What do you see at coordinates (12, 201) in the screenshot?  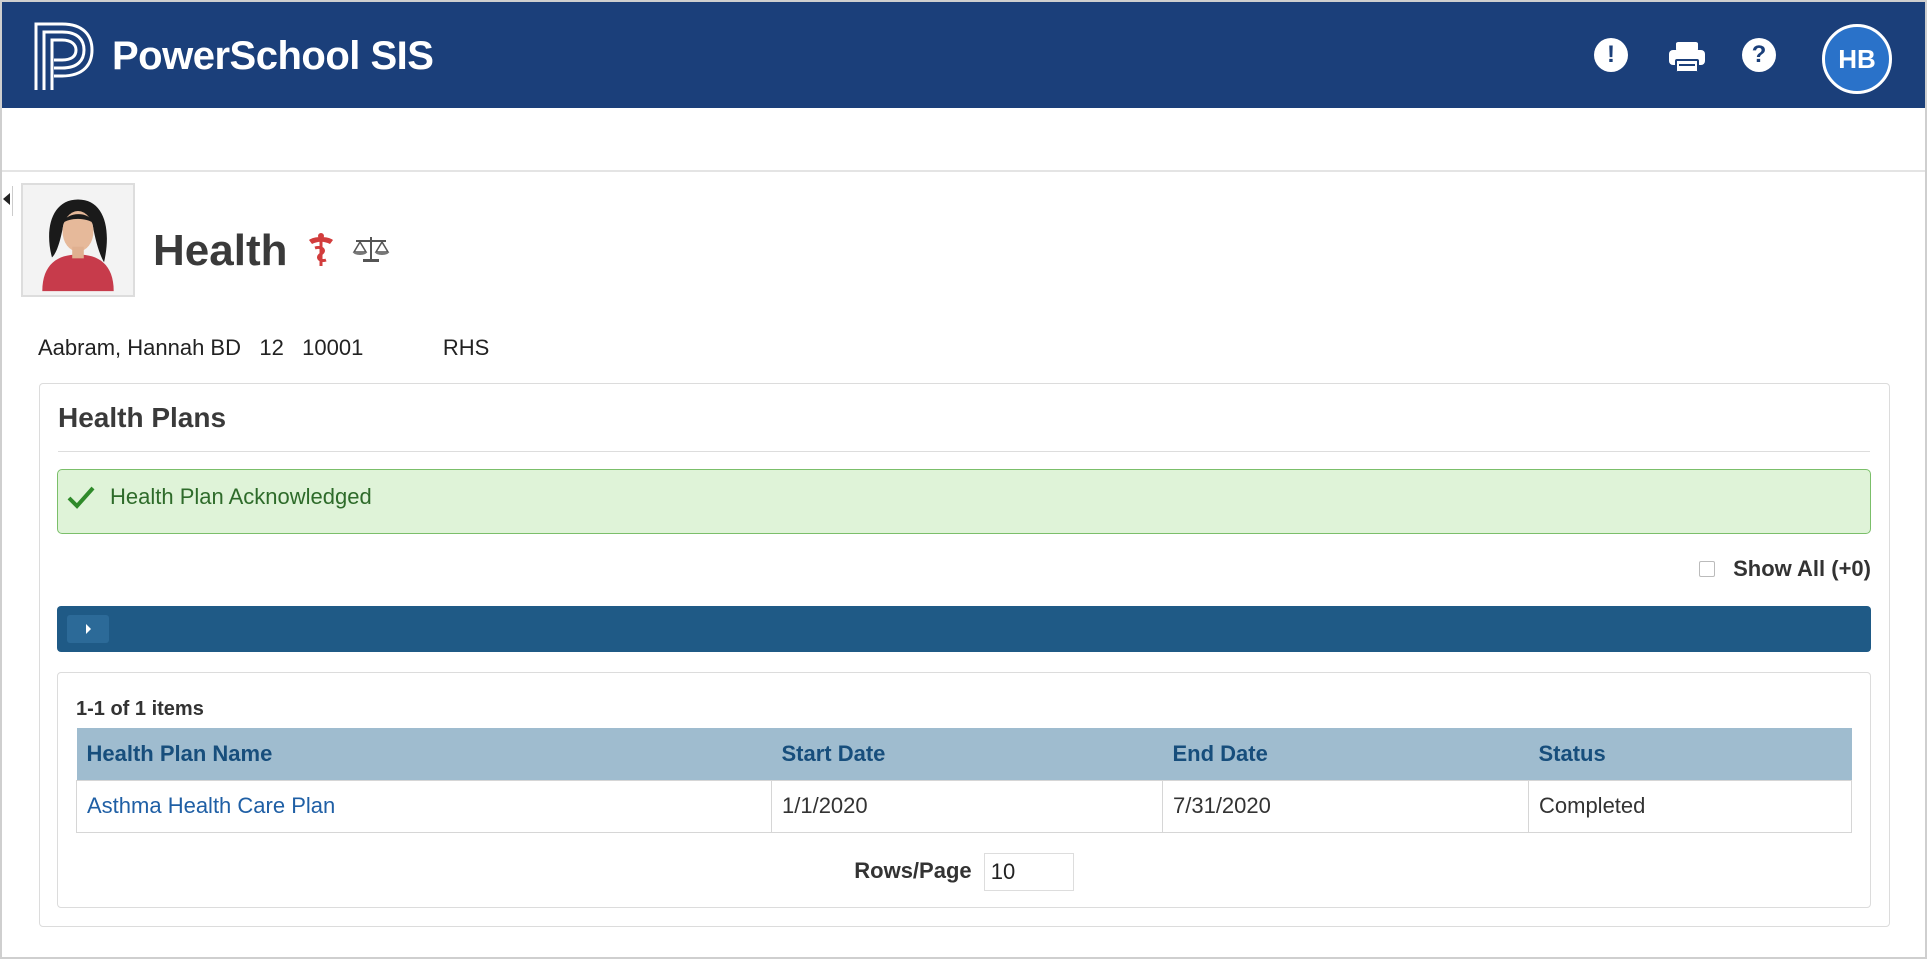 I see `sidebar-divider` at bounding box center [12, 201].